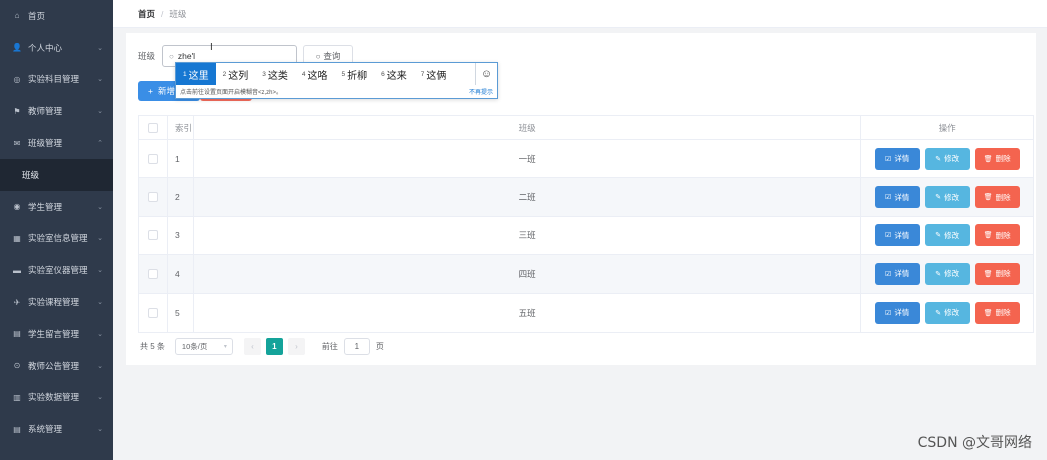  I want to click on row-index: 5, so click(180, 312).